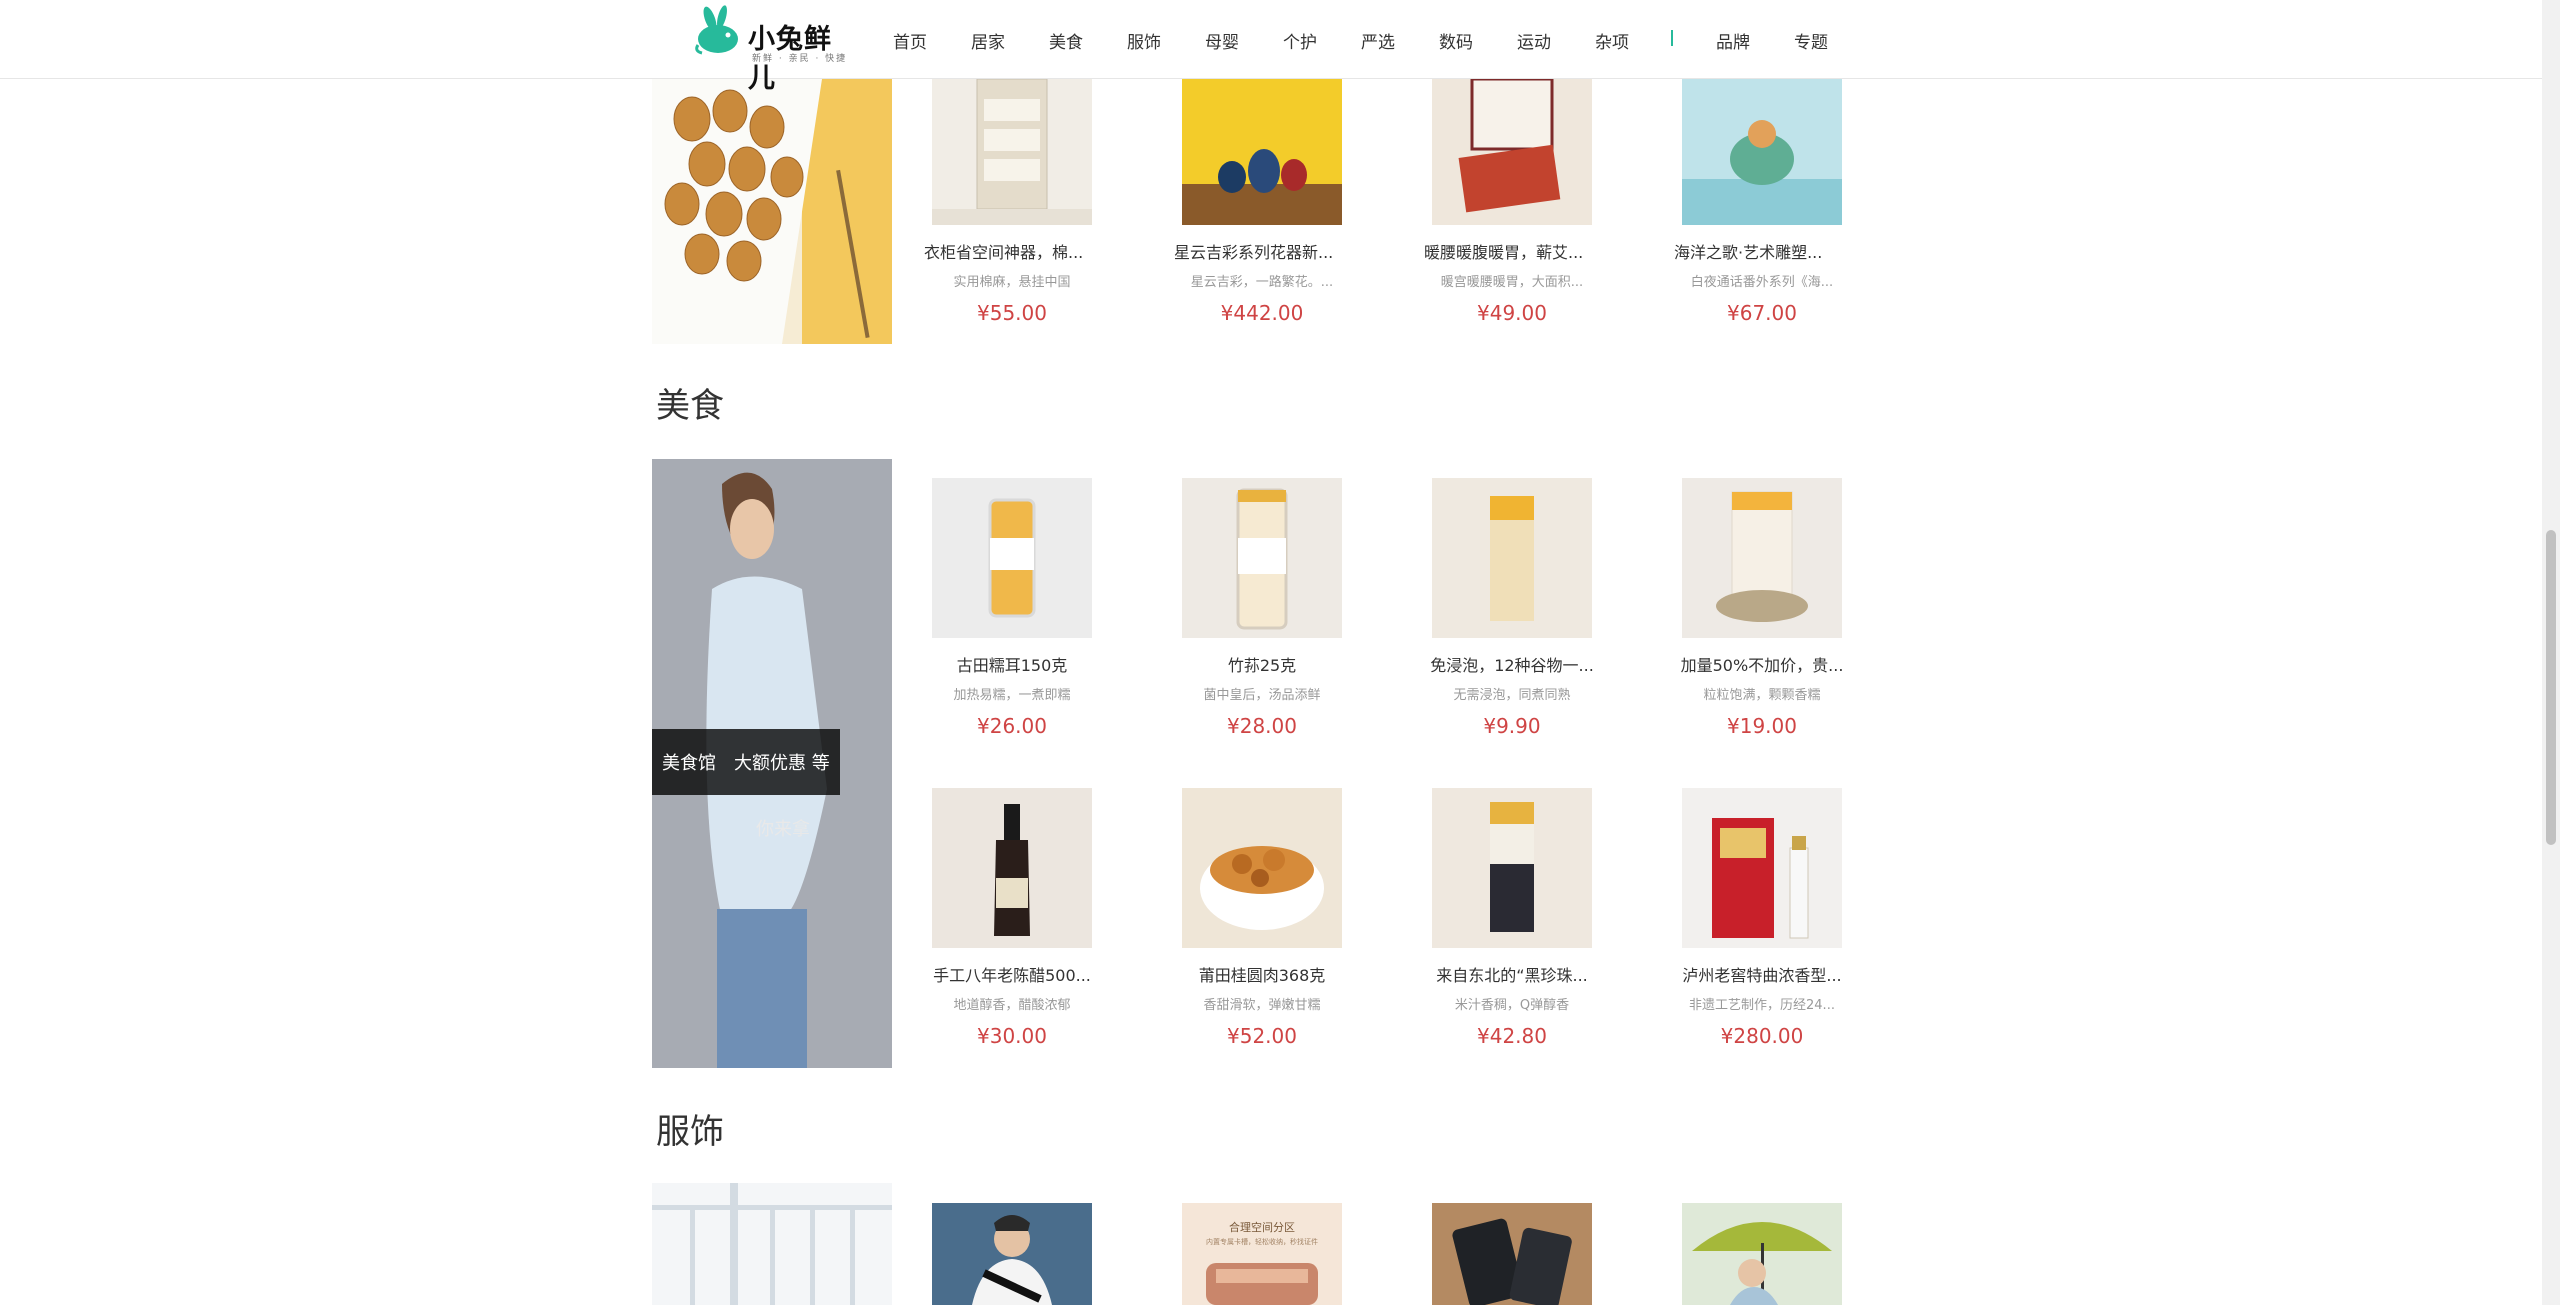  I want to click on product-card: 衣柜省空间神器，棉... 实用棉麻，悬挂中国 ¥55.00, so click(1012, 205).